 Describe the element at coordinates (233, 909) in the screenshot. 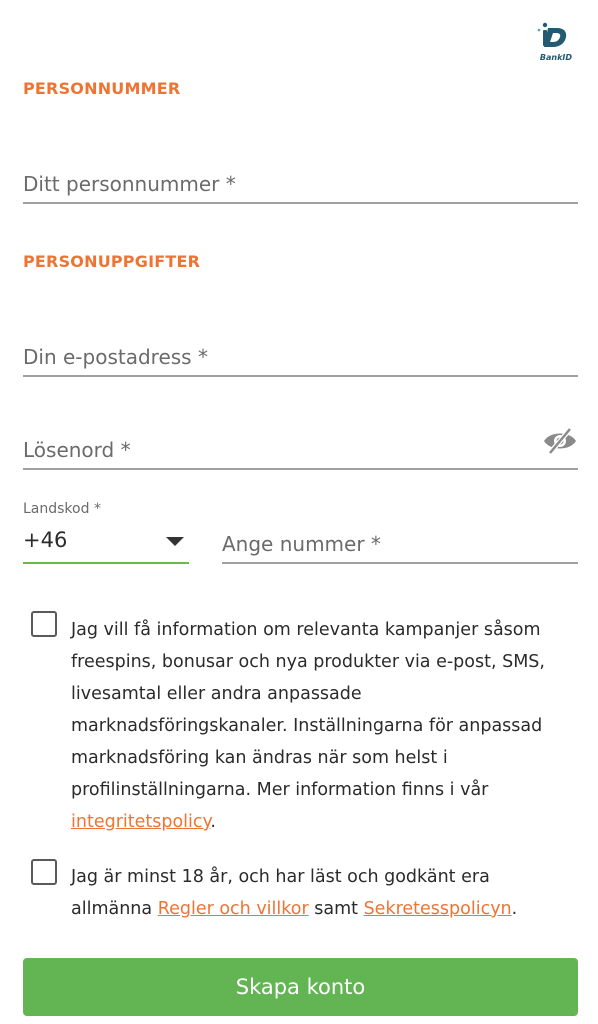

I see `terms-link: Regler och villkor` at that location.